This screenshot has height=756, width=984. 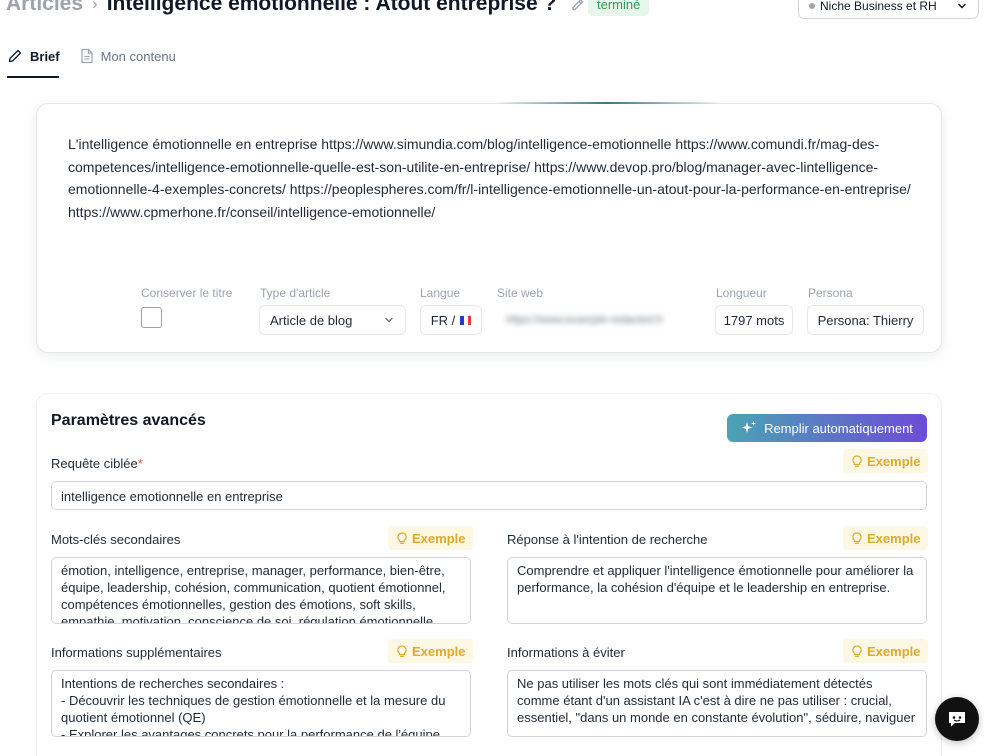 I want to click on document-icon, so click(x=87, y=56).